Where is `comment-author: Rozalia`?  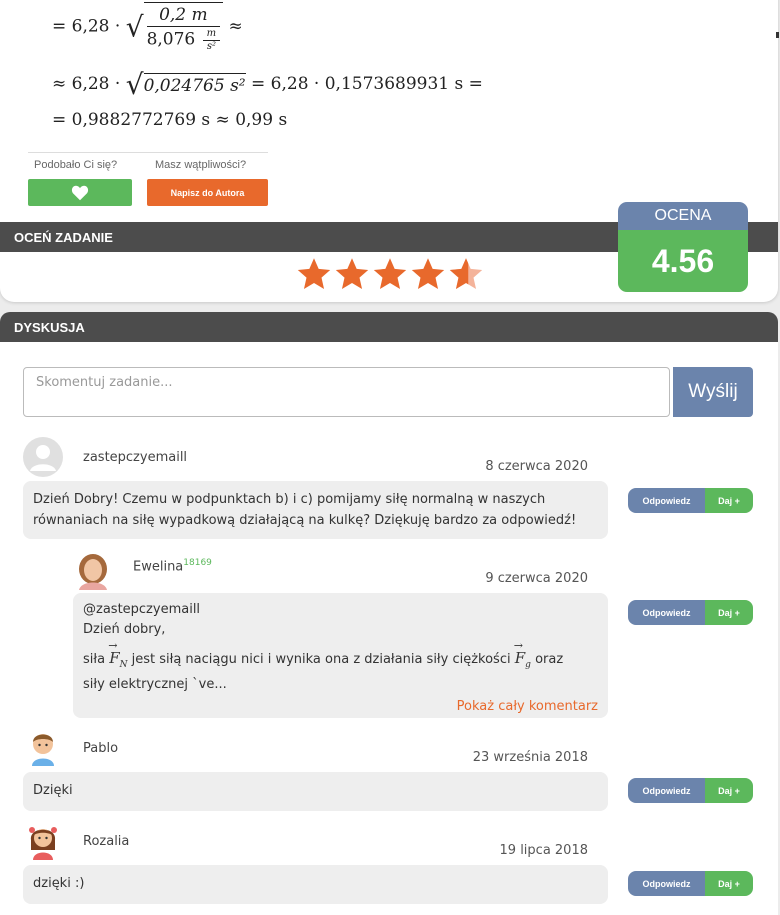
comment-author: Rozalia is located at coordinates (106, 841).